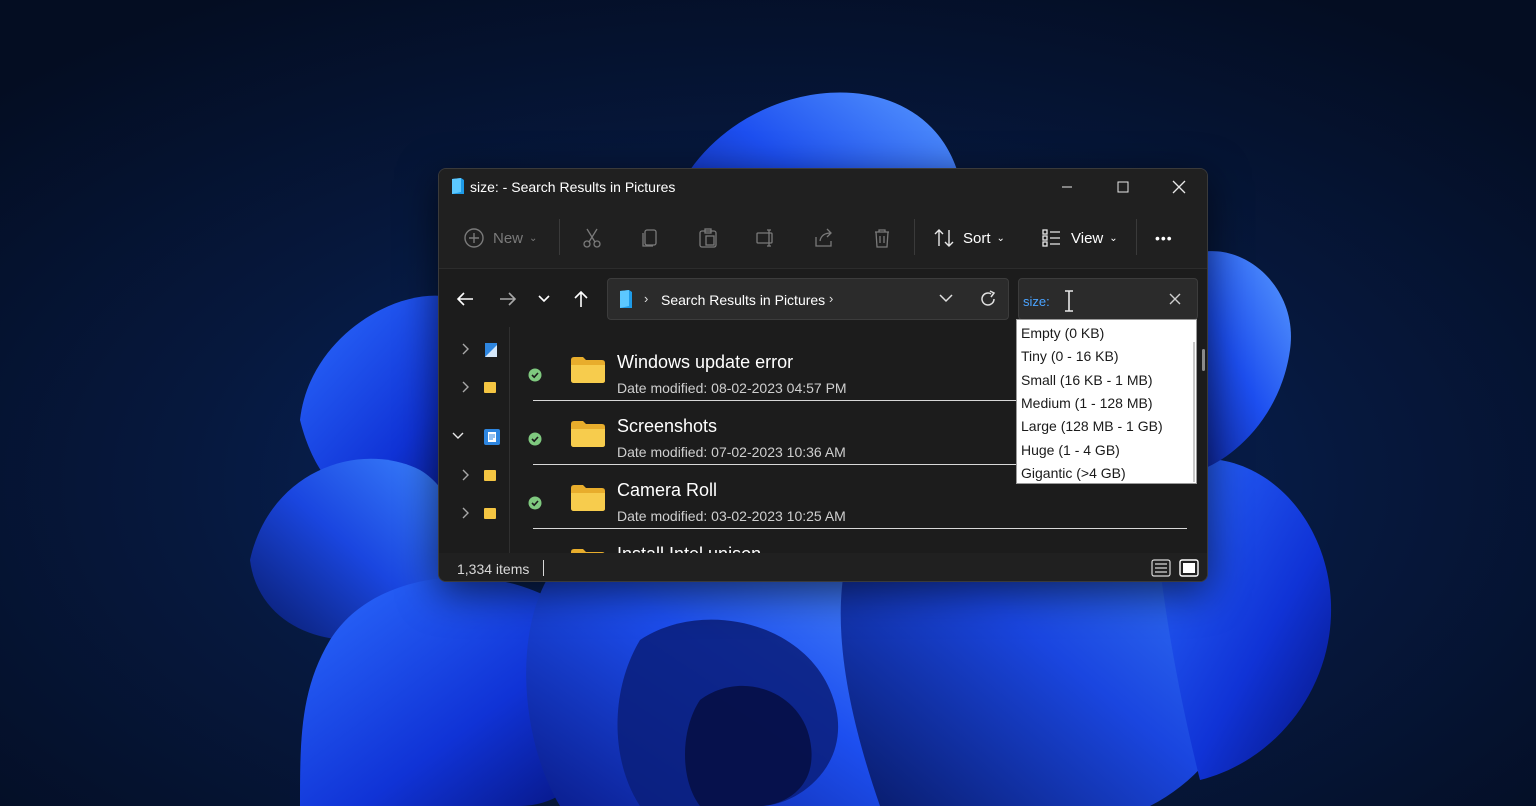  I want to click on file-name: Camera Roll, so click(667, 490).